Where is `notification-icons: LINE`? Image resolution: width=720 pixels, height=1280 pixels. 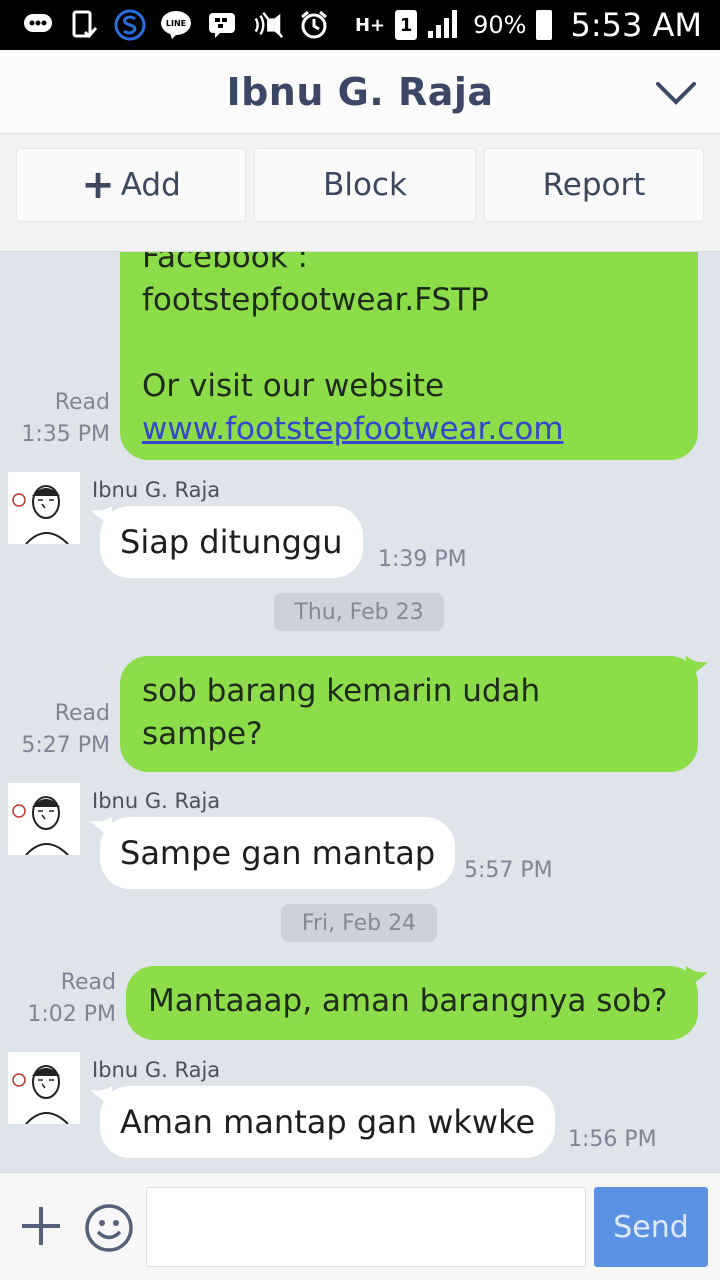
notification-icons: LINE is located at coordinates (176, 25).